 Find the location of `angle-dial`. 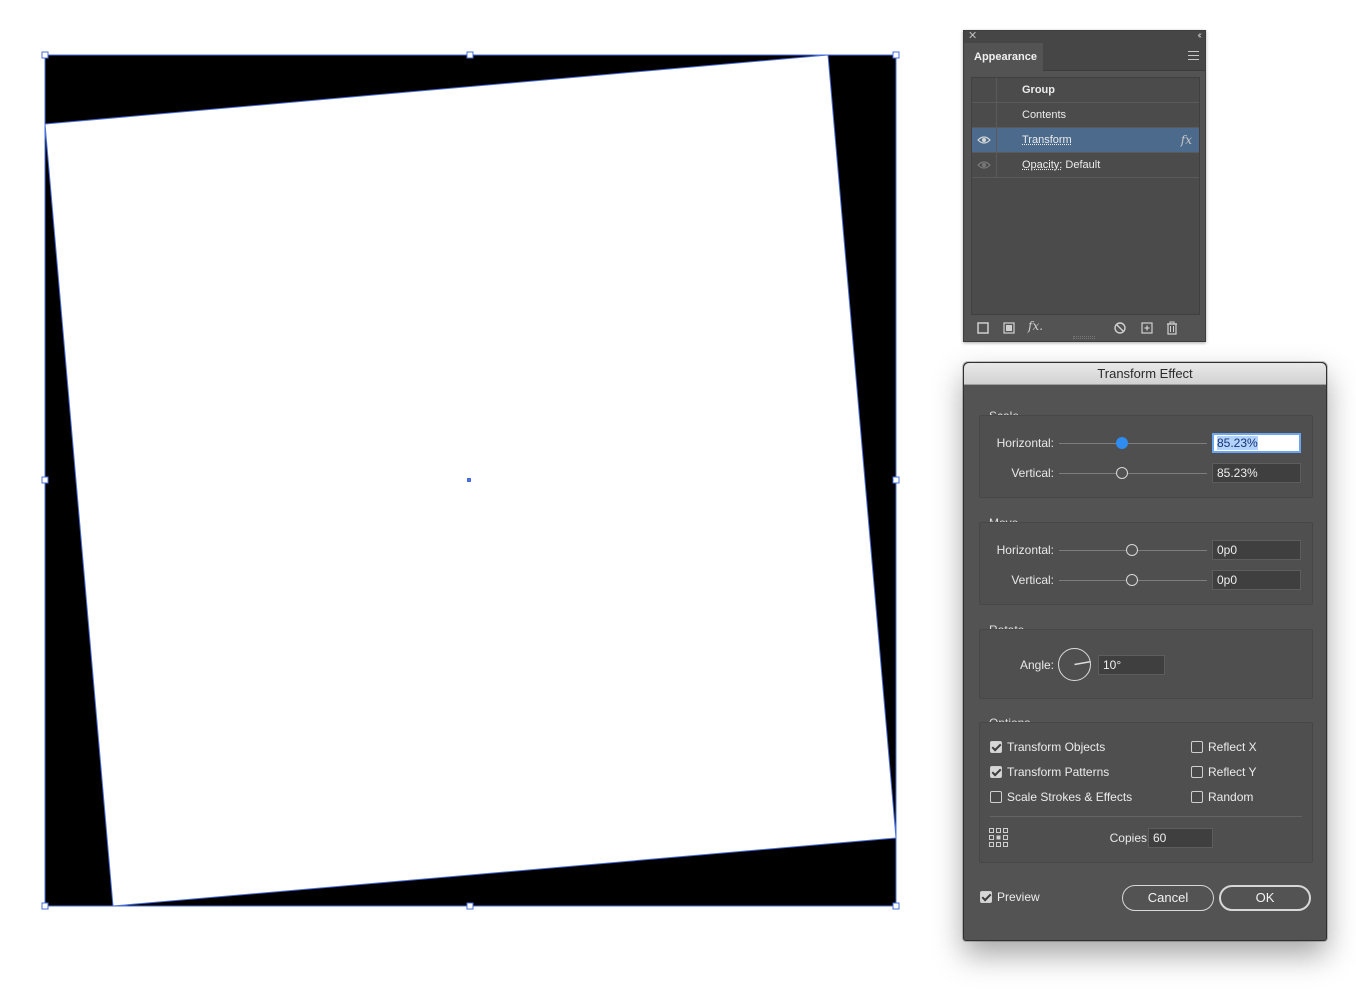

angle-dial is located at coordinates (1074, 664).